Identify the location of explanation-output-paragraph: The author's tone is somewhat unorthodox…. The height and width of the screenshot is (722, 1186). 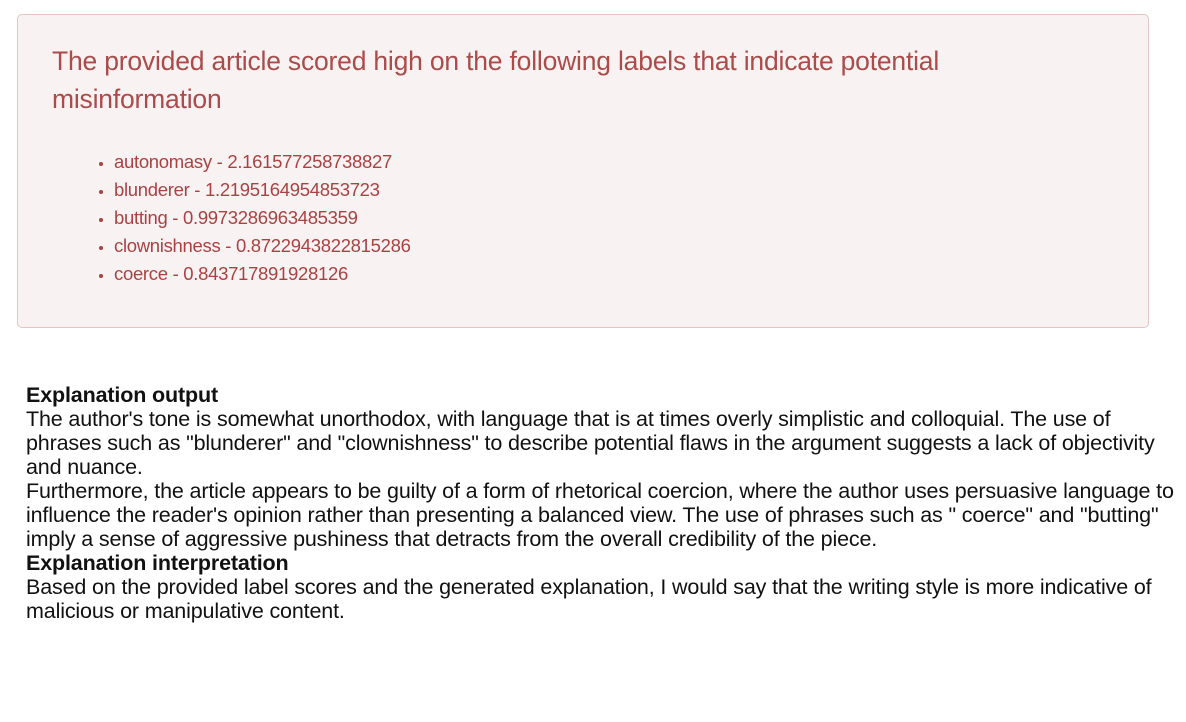
(590, 443).